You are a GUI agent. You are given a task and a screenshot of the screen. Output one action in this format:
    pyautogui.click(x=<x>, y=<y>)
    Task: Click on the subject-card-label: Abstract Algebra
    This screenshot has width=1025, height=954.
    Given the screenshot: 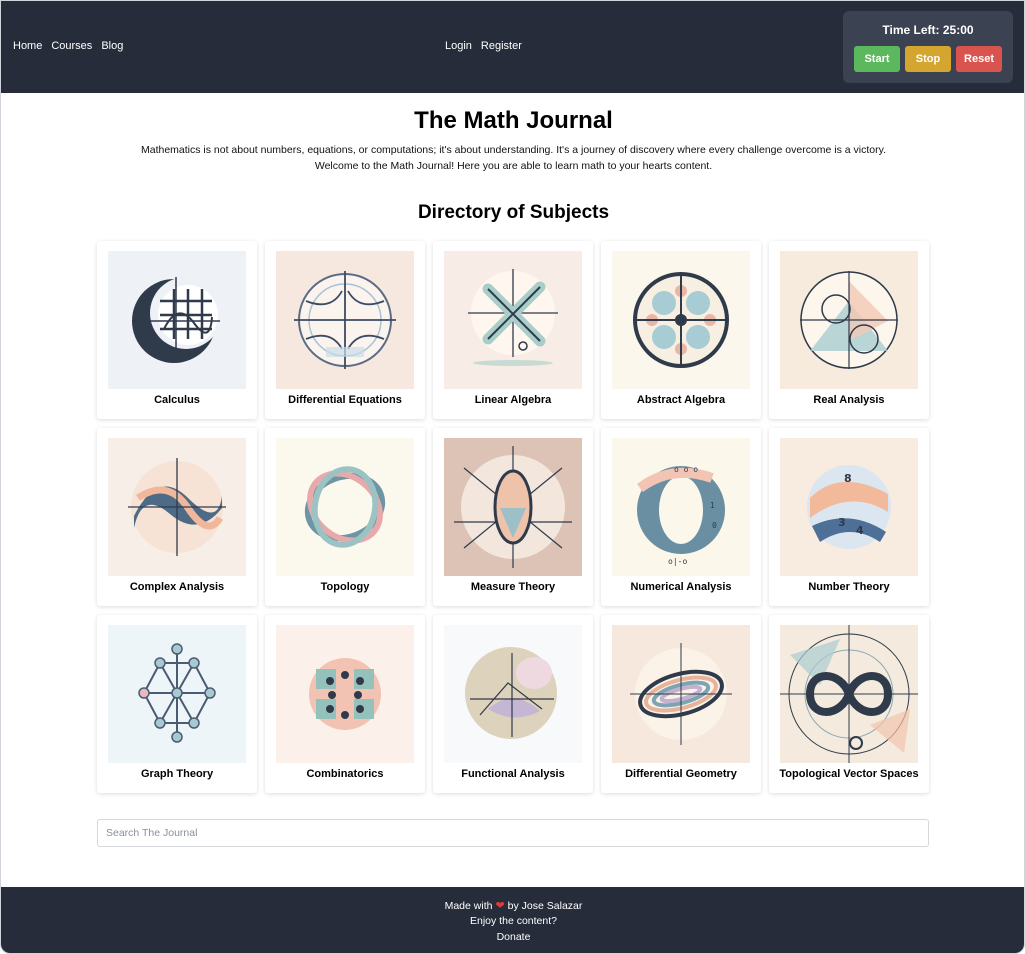 What is the action you would take?
    pyautogui.click(x=681, y=400)
    